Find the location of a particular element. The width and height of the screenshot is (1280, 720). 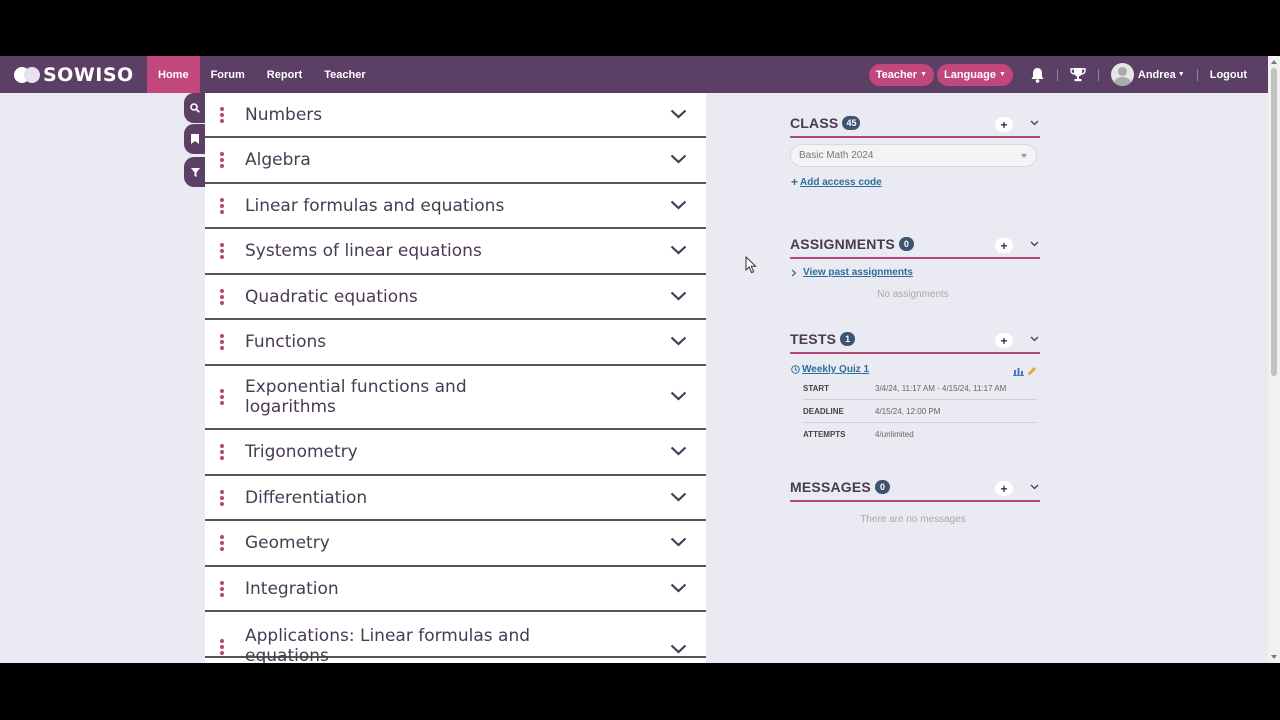

scroll-up-arrow-icon is located at coordinates (1274, 62).